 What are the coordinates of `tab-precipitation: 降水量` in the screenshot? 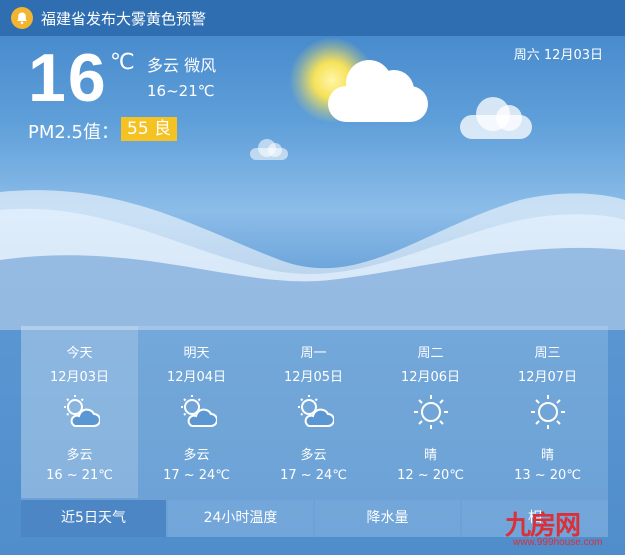 It's located at (387, 518).